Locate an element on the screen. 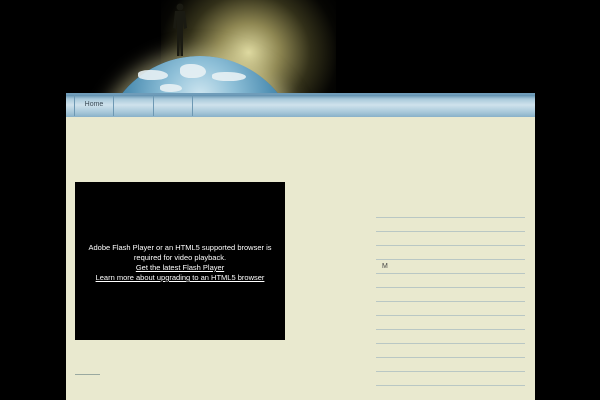 This screenshot has height=400, width=600. nav-item-home: Home is located at coordinates (94, 105).